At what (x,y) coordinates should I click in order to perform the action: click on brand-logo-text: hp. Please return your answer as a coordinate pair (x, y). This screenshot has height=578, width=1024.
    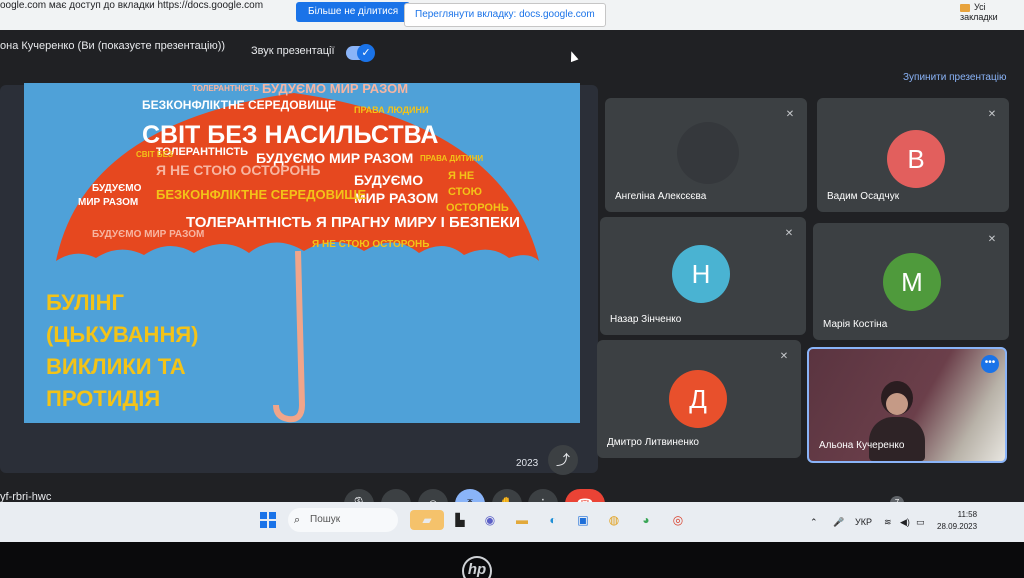
    Looking at the image, I should click on (477, 569).